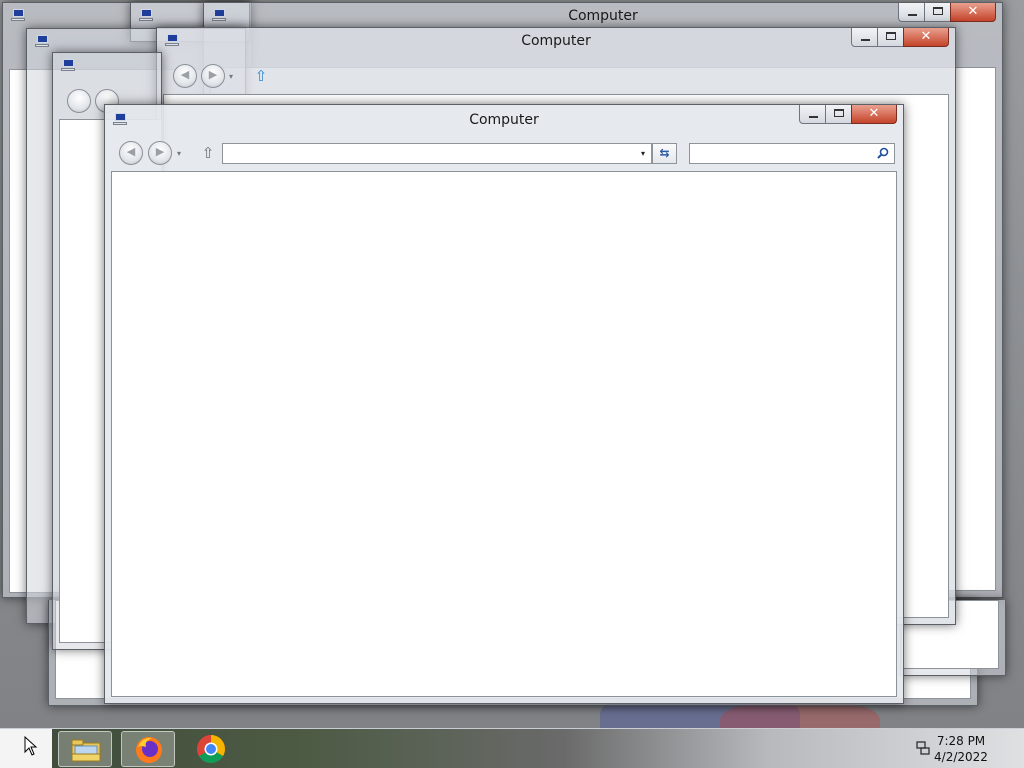 The image size is (1024, 768). I want to click on address-dropdown-icon: ▾, so click(643, 153).